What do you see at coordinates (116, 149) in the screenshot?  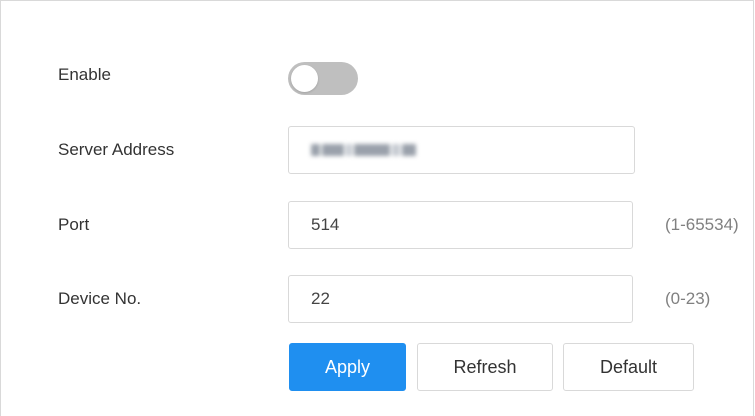 I see `server-address-label: Server Address` at bounding box center [116, 149].